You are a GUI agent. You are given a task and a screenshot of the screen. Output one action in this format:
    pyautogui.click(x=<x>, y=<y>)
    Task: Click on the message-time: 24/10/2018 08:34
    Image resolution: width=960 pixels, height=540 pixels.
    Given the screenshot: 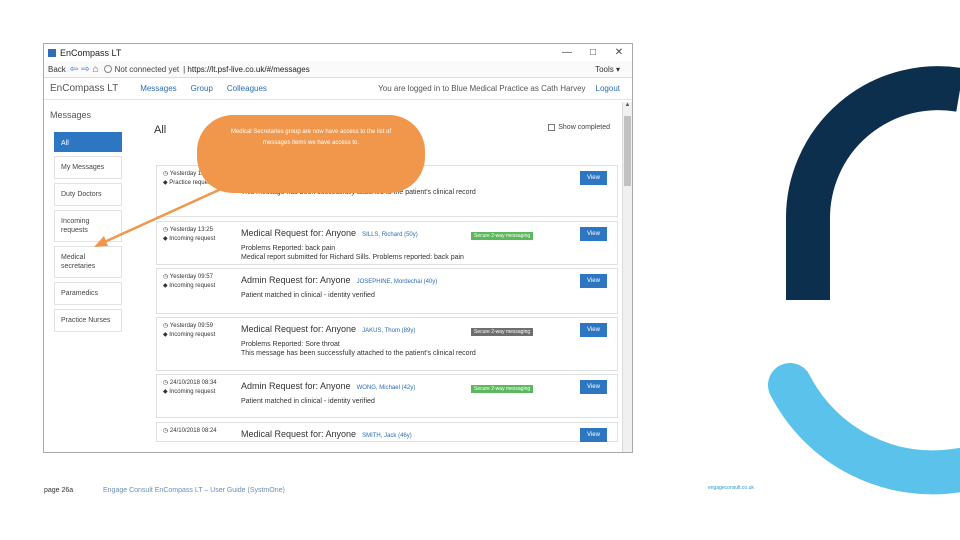 What is the action you would take?
    pyautogui.click(x=193, y=383)
    